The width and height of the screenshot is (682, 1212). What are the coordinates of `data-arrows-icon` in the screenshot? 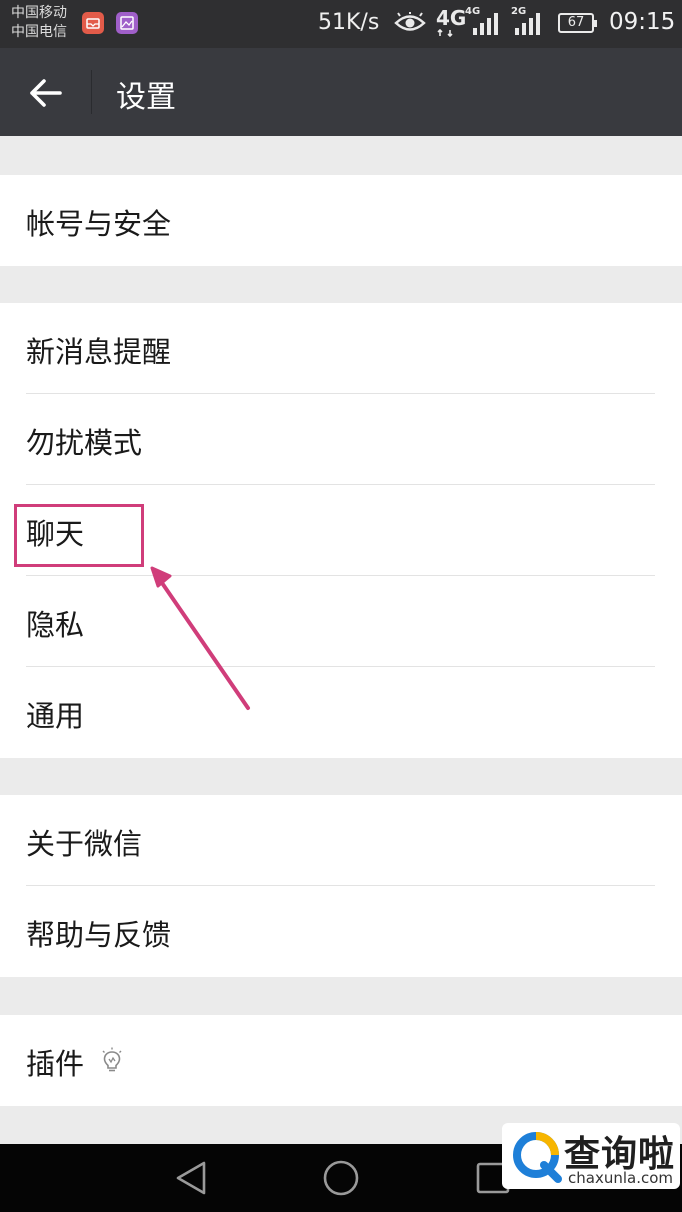 It's located at (445, 33).